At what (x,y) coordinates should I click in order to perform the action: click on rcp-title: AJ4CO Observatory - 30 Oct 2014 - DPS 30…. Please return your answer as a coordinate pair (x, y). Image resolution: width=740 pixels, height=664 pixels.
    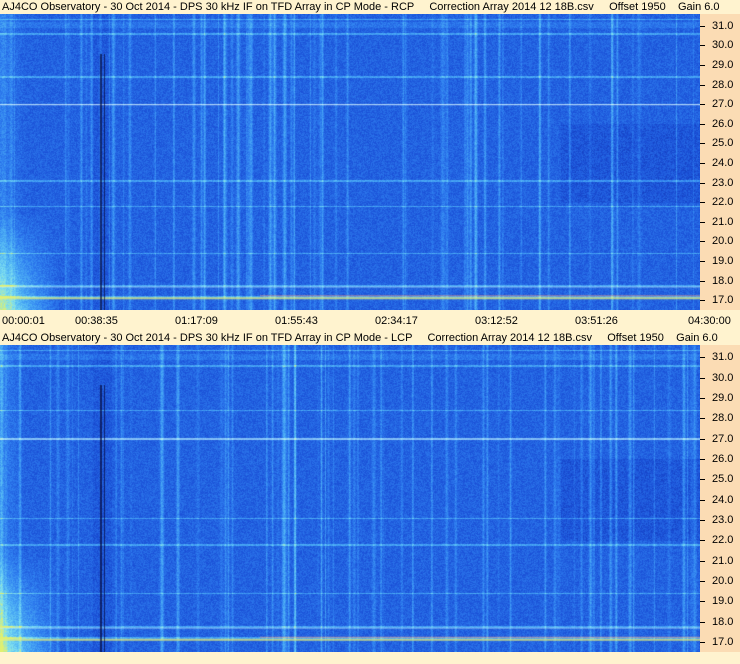
    Looking at the image, I should click on (370, 7).